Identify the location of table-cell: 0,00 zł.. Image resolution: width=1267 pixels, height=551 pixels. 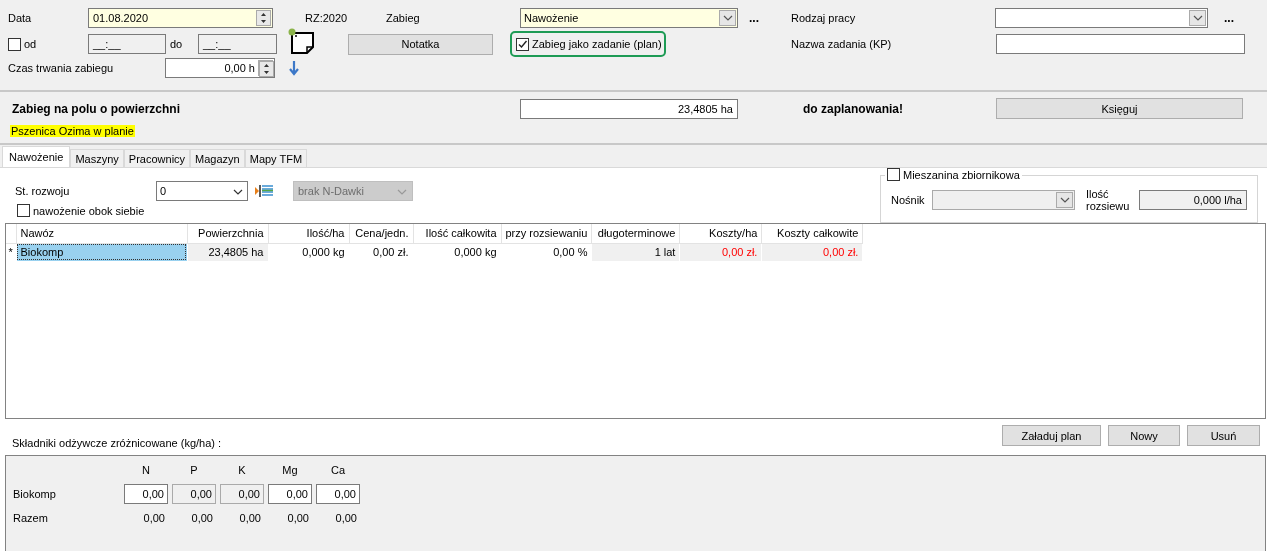
(381, 252).